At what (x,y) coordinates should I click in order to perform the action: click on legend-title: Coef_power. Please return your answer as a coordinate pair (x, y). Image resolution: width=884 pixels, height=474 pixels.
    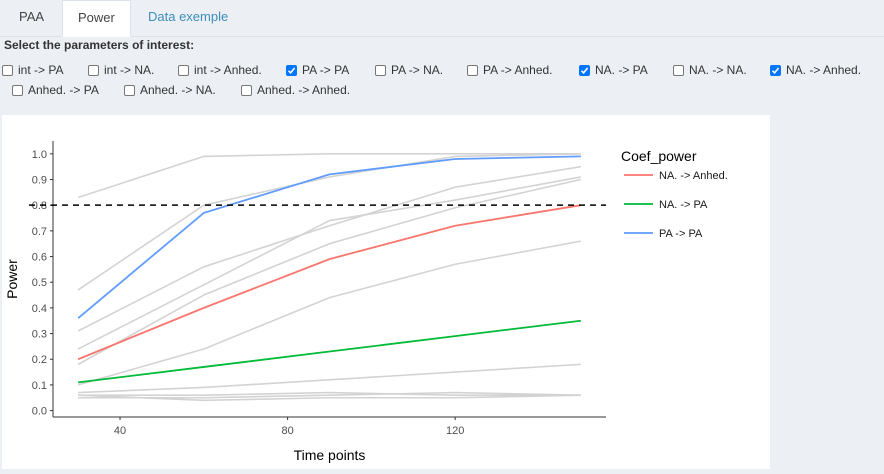
    Looking at the image, I should click on (659, 156).